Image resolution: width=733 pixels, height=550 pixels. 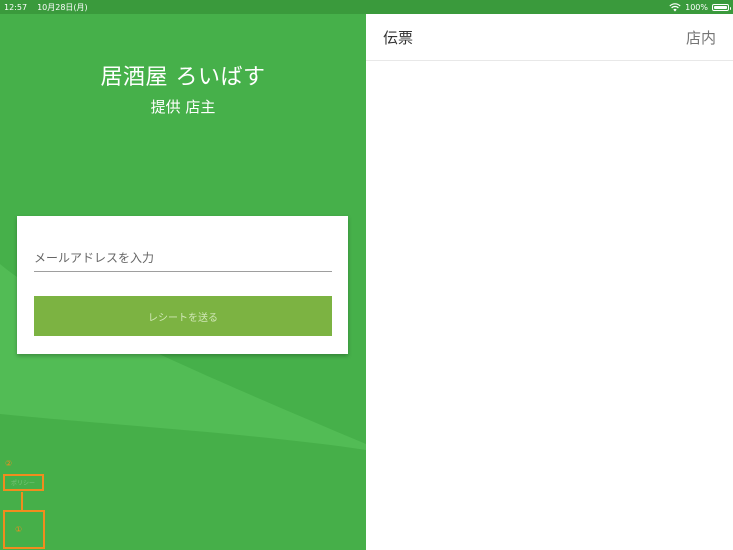 I want to click on status-left: 12:57 10月28日(月), so click(x=46, y=7).